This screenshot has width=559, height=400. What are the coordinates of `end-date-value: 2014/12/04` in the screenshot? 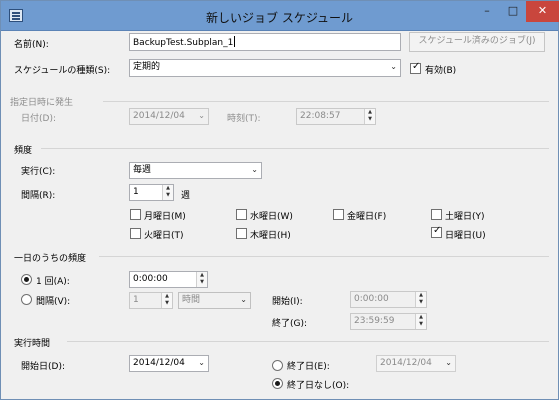 It's located at (406, 363).